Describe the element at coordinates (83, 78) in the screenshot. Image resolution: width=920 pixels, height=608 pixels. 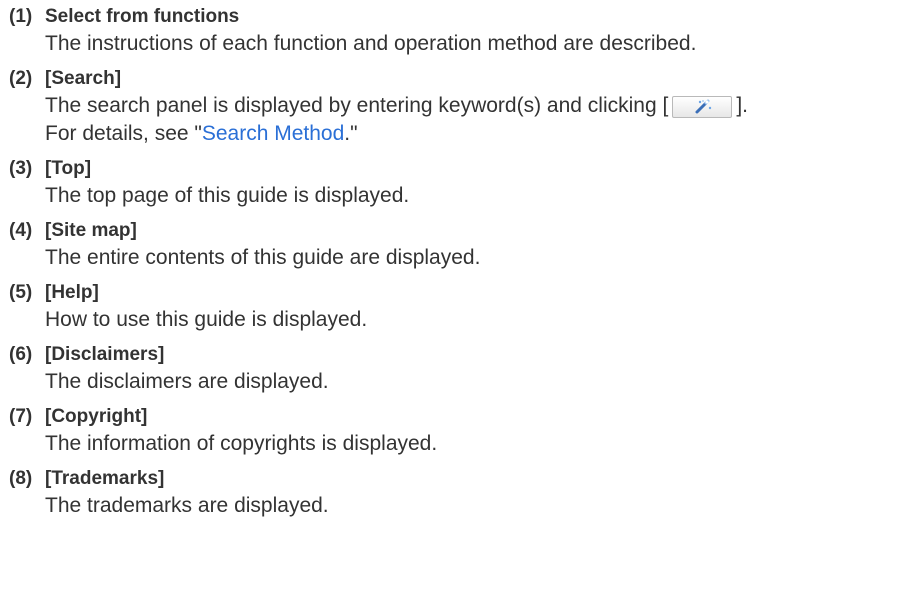
I see `item-title: [Search]` at that location.